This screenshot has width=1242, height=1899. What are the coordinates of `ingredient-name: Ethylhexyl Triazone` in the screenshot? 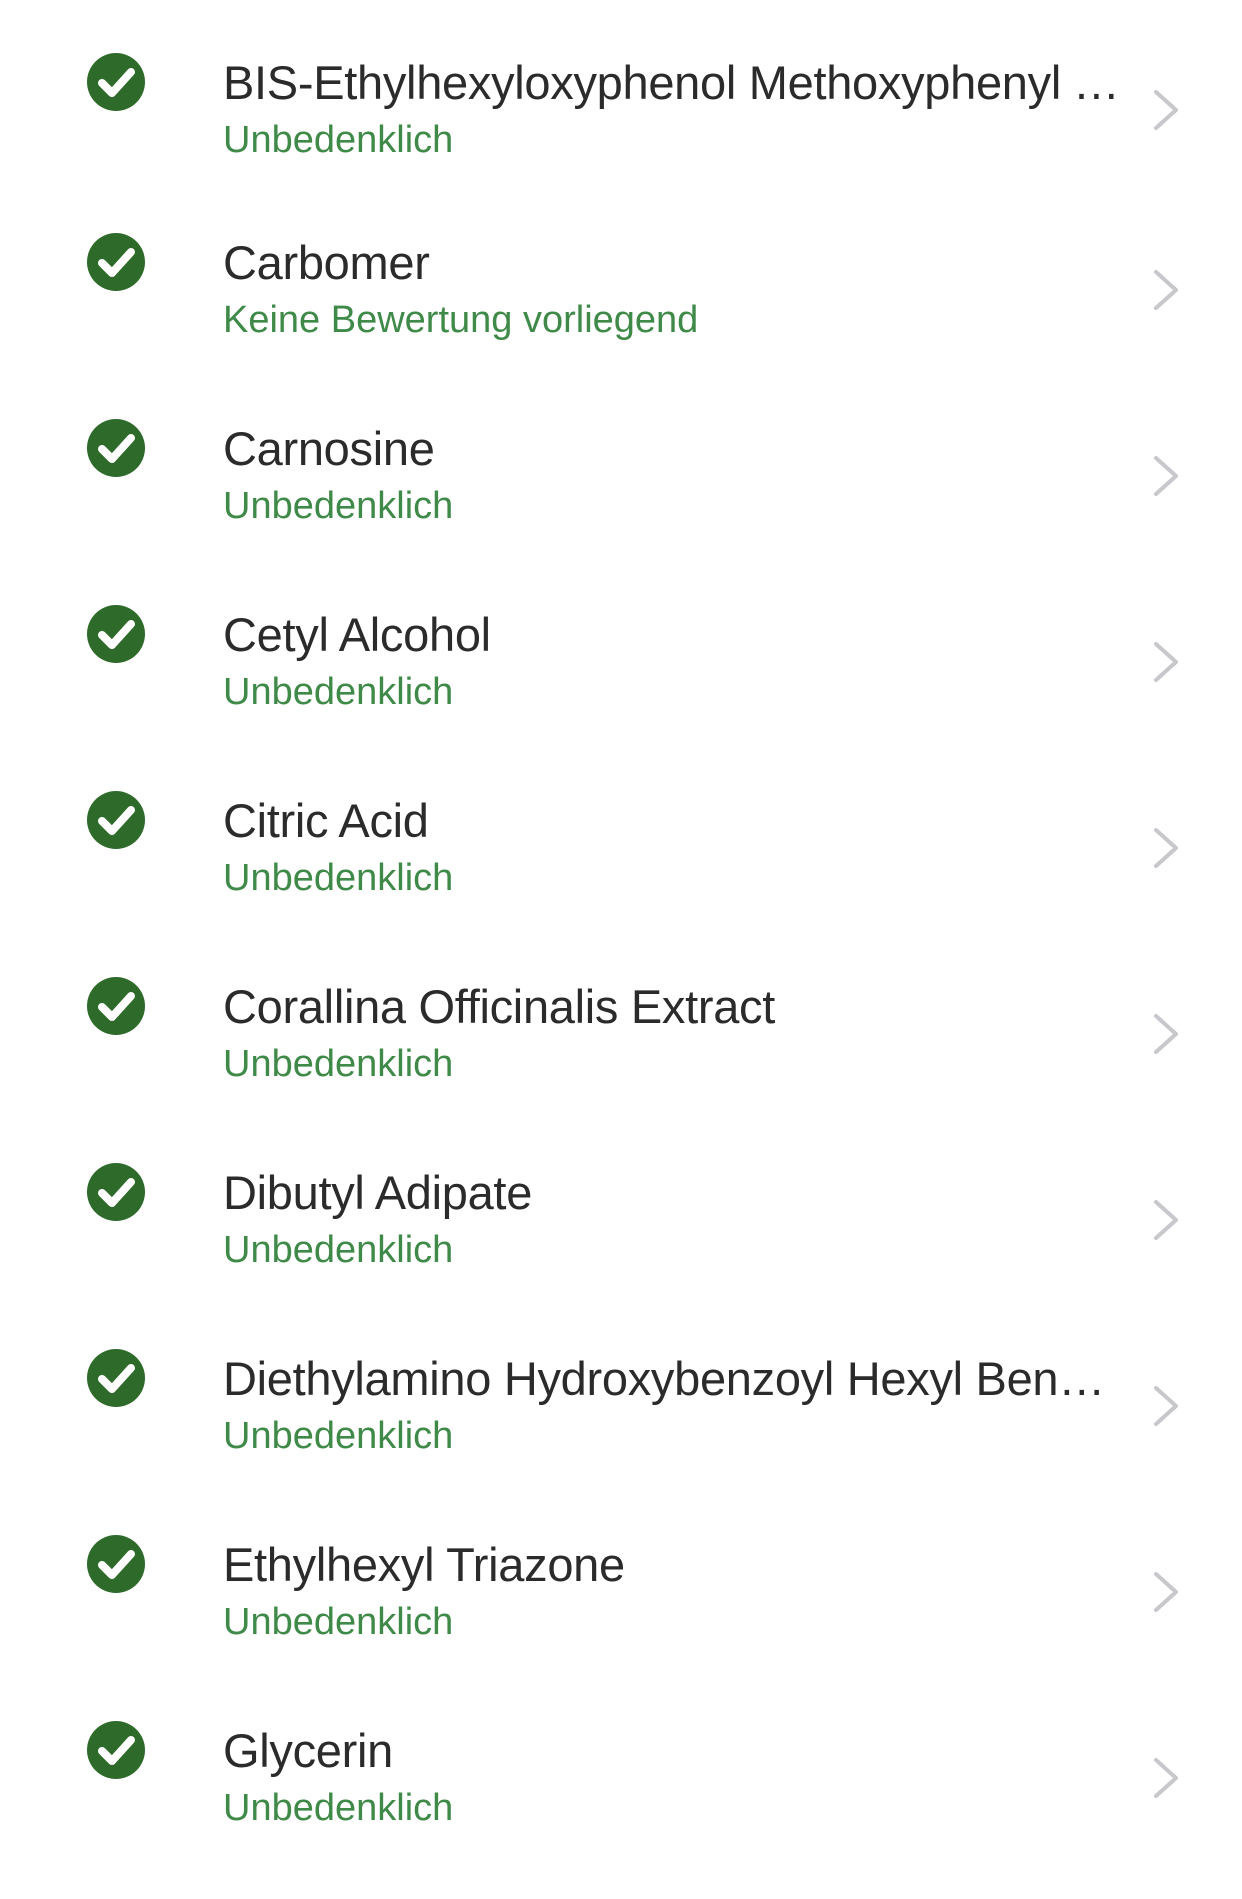 It's located at (424, 1564).